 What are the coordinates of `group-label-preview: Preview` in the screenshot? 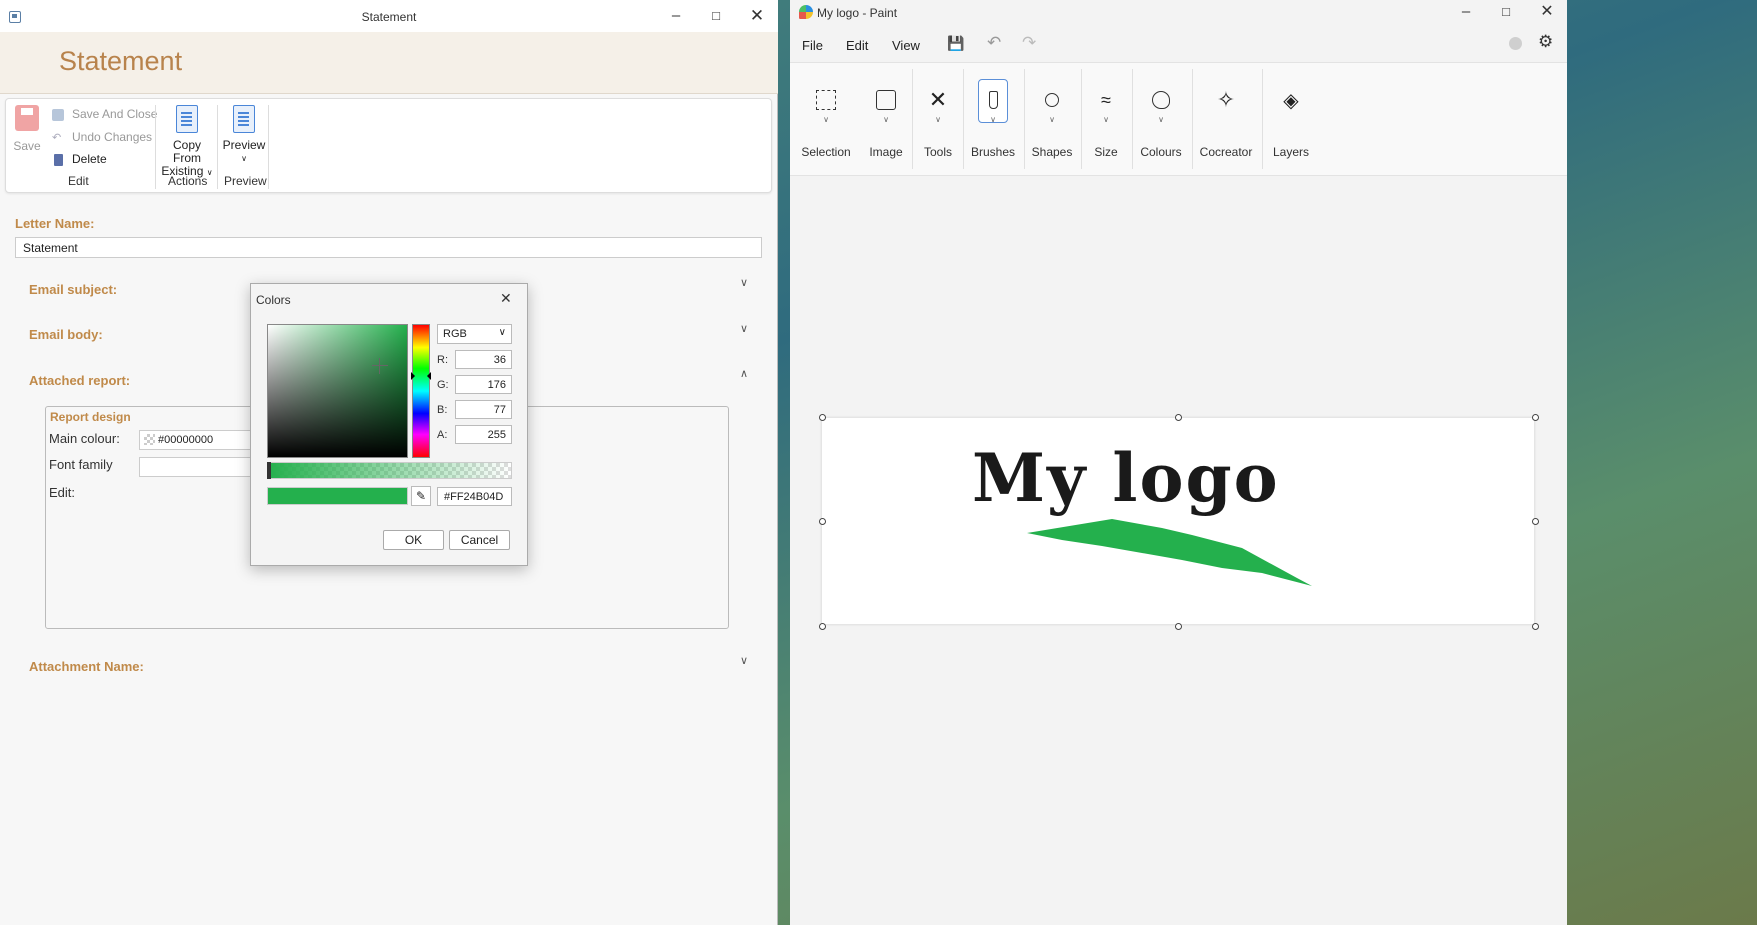 It's located at (245, 181).